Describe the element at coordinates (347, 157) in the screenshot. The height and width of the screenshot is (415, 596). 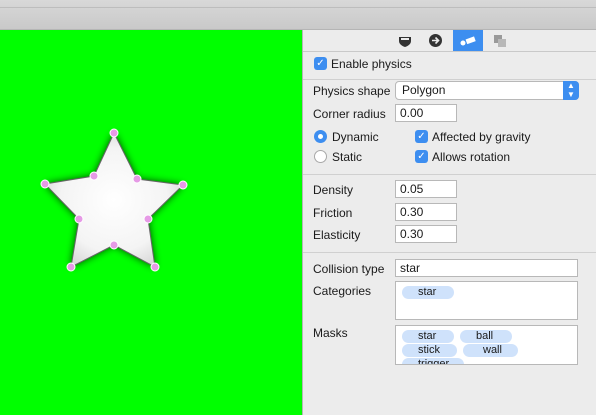
I see `static-label: Static` at that location.